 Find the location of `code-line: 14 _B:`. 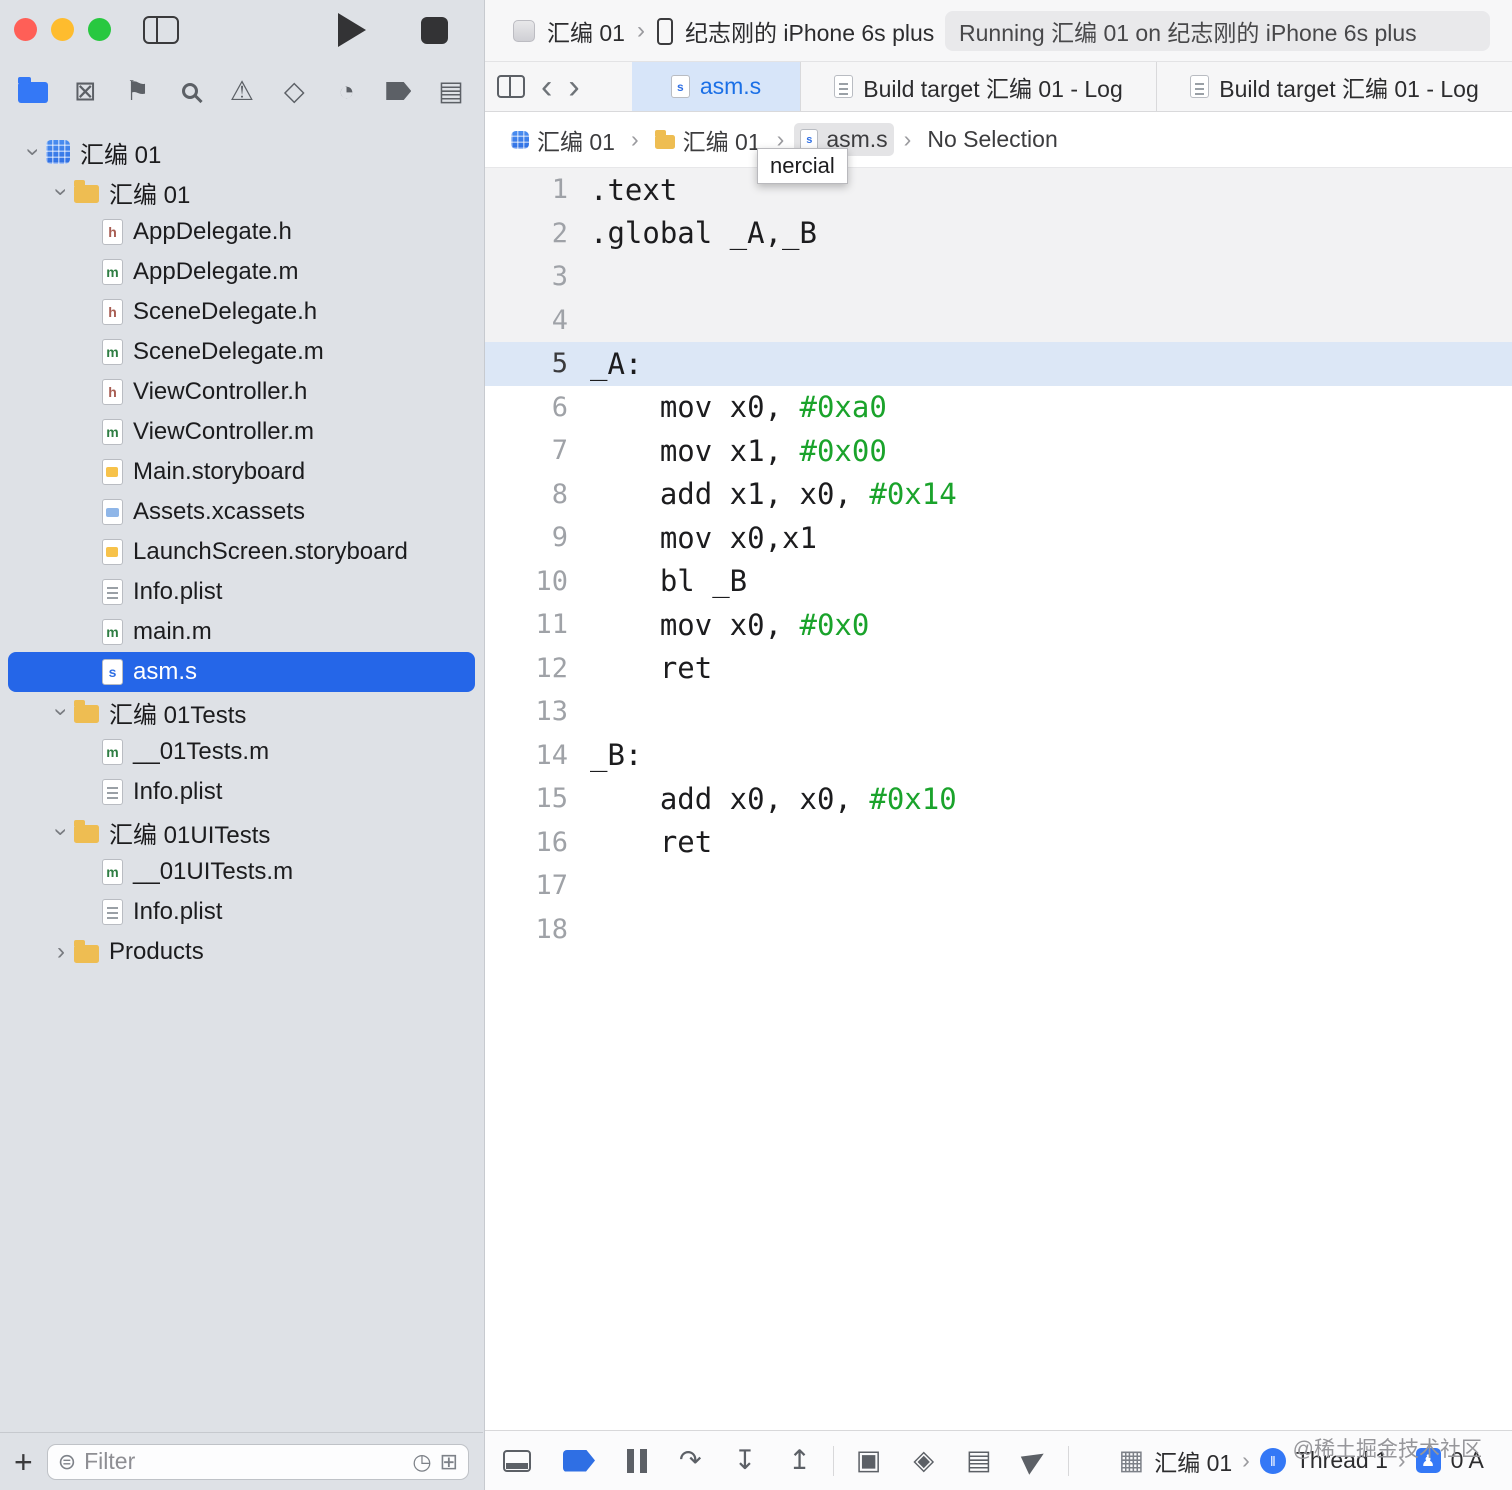

code-line: 14 _B: is located at coordinates (998, 756).